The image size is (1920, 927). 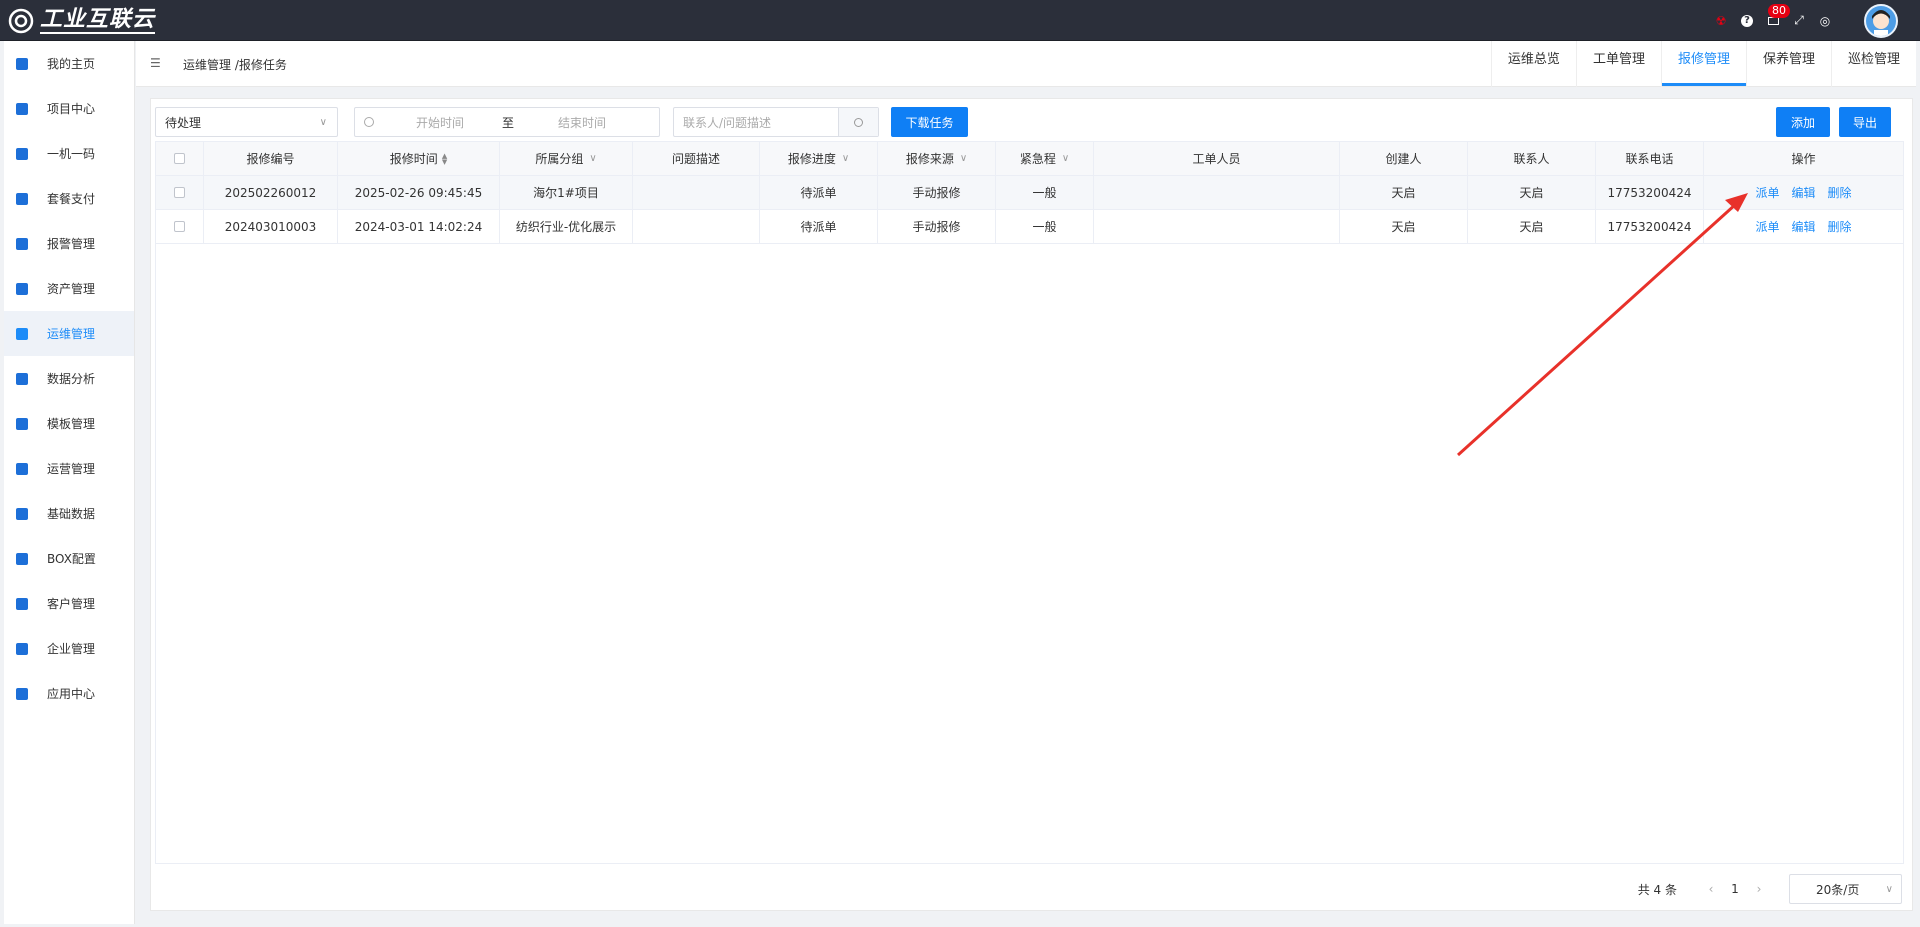 What do you see at coordinates (1775, 18) in the screenshot?
I see `mail-icon: 80` at bounding box center [1775, 18].